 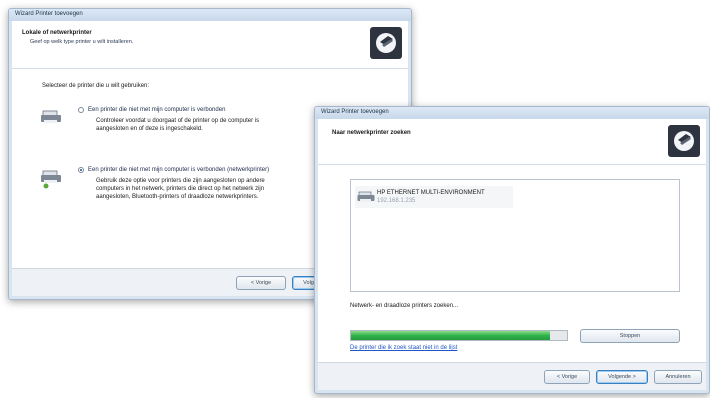 What do you see at coordinates (512, 142) in the screenshot?
I see `front-window-header: Naar netwerkprinter zoeken` at bounding box center [512, 142].